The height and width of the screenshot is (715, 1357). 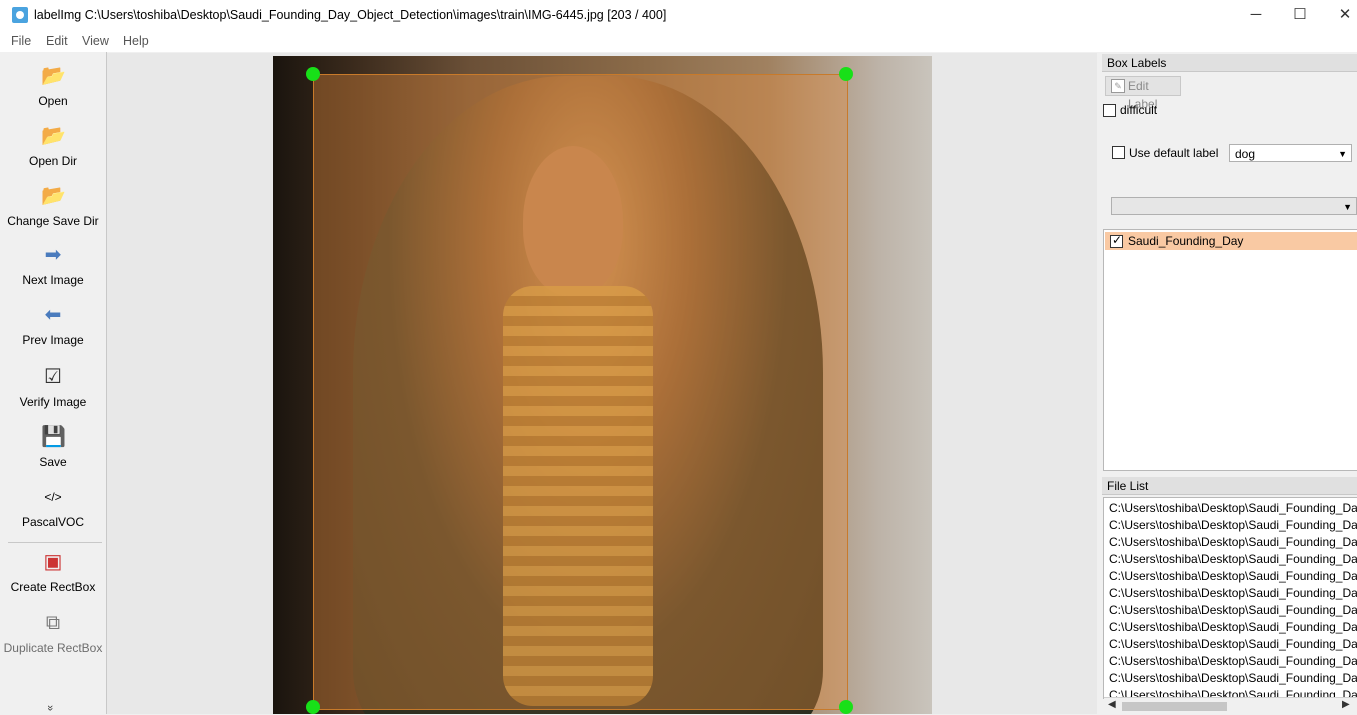 I want to click on menu-help: Help, so click(x=136, y=41).